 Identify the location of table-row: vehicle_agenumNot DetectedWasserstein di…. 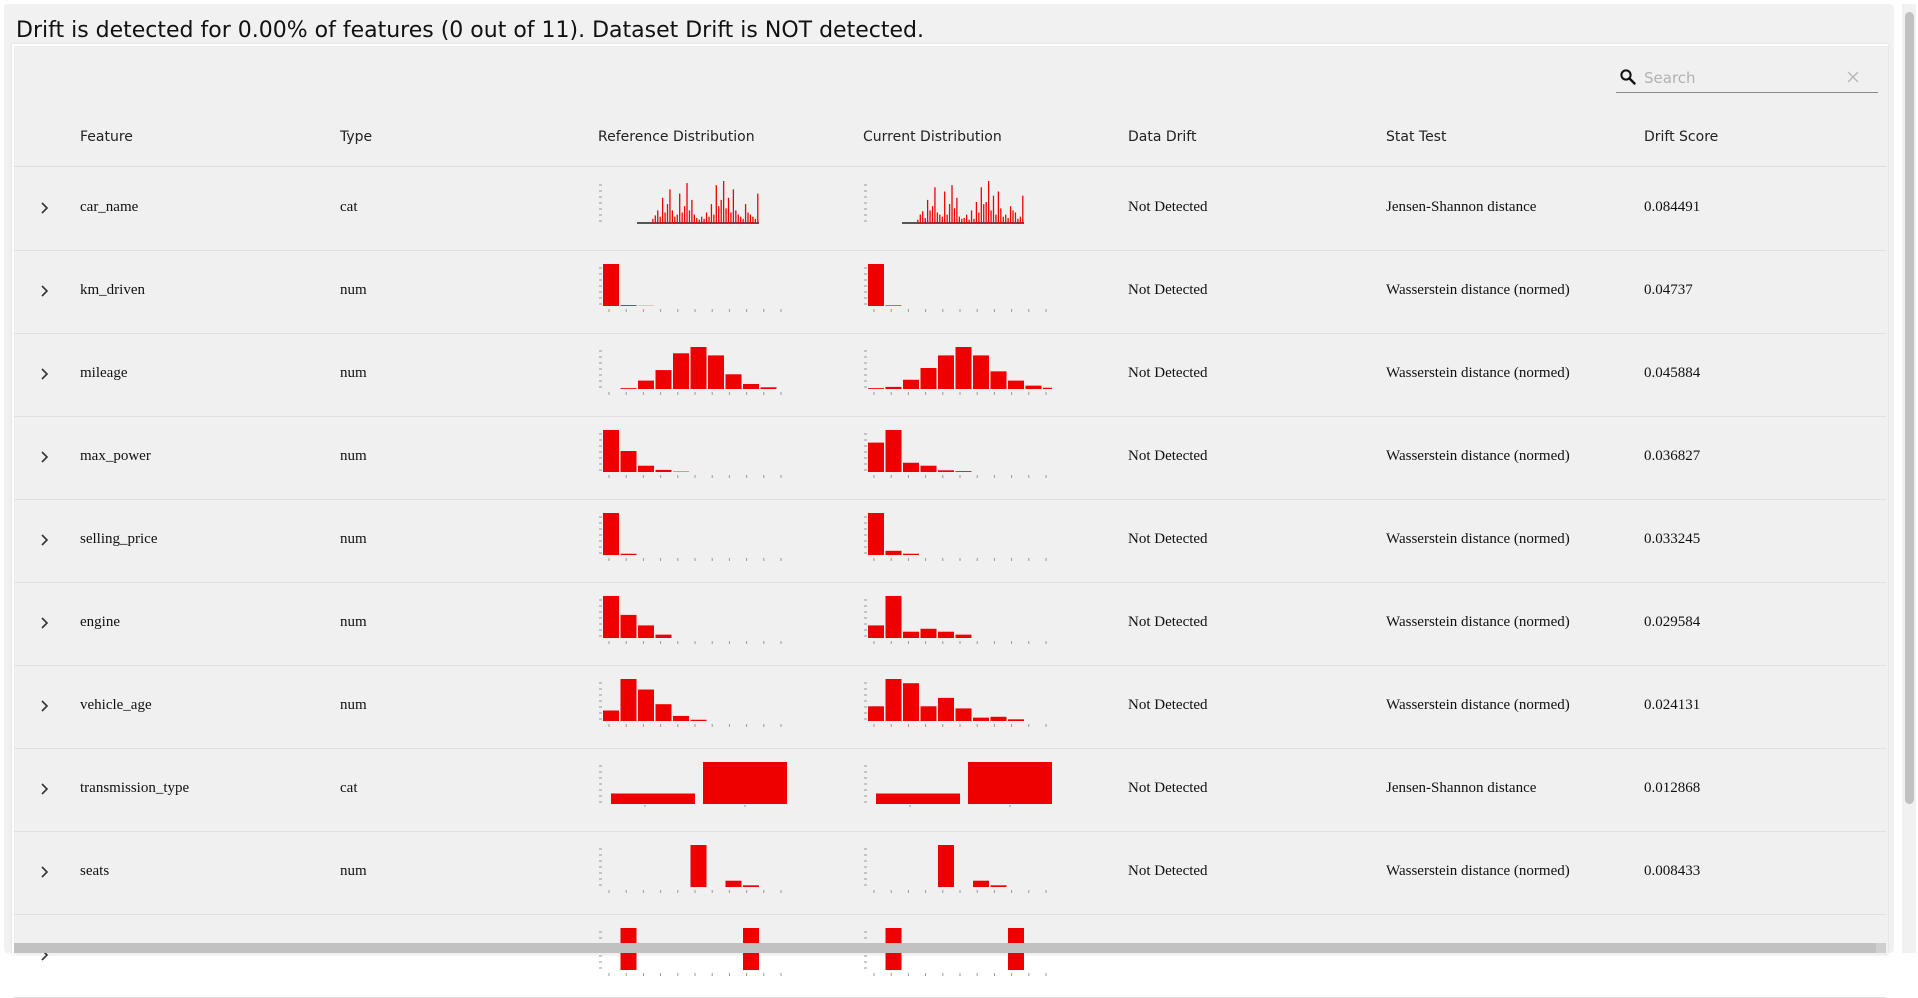
(950, 707).